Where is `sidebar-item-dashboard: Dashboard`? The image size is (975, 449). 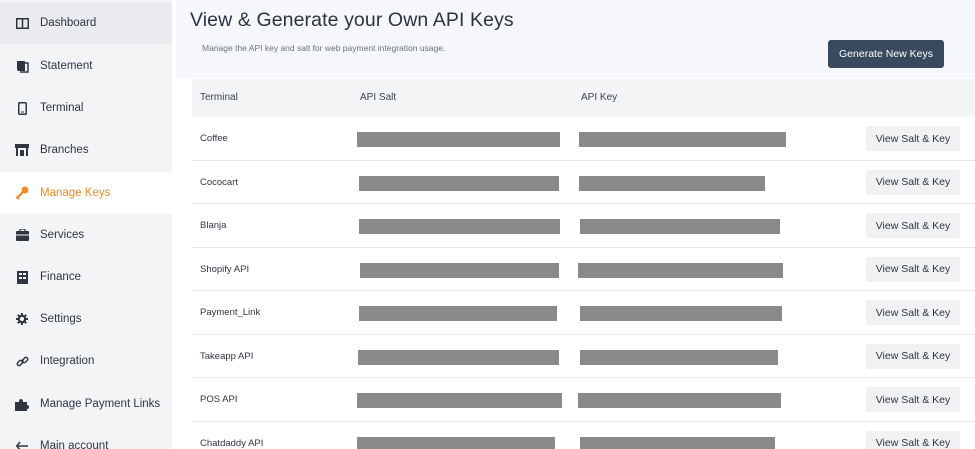 sidebar-item-dashboard: Dashboard is located at coordinates (86, 23).